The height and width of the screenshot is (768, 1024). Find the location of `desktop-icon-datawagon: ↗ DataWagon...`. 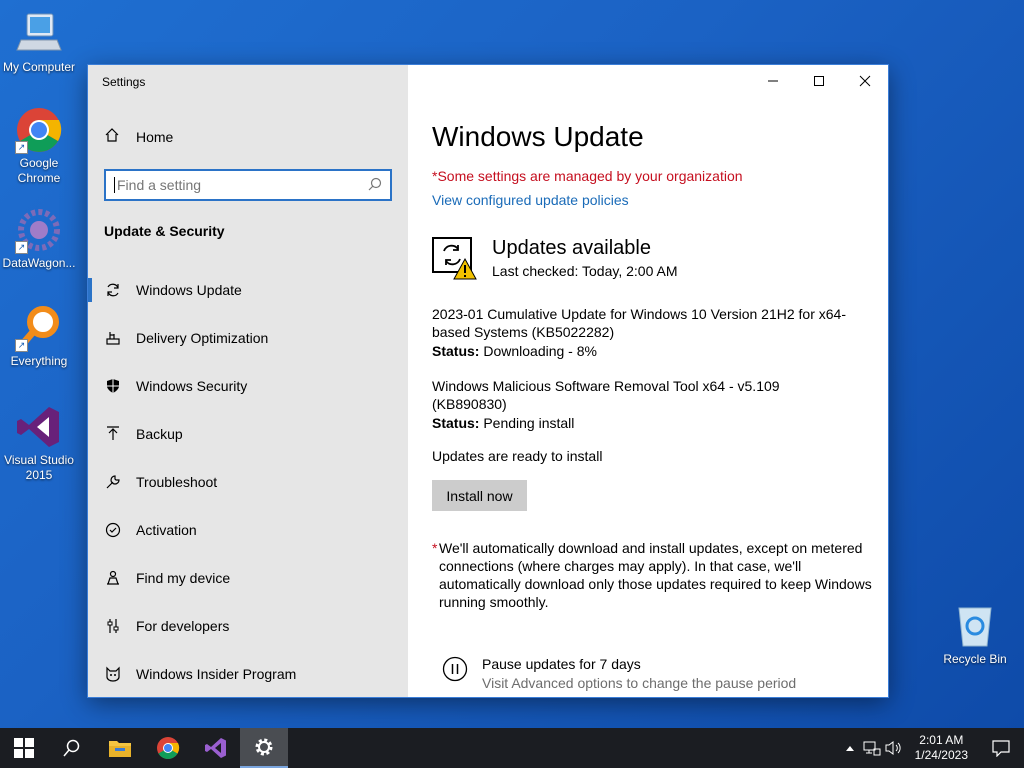

desktop-icon-datawagon: ↗ DataWagon... is located at coordinates (39, 238).